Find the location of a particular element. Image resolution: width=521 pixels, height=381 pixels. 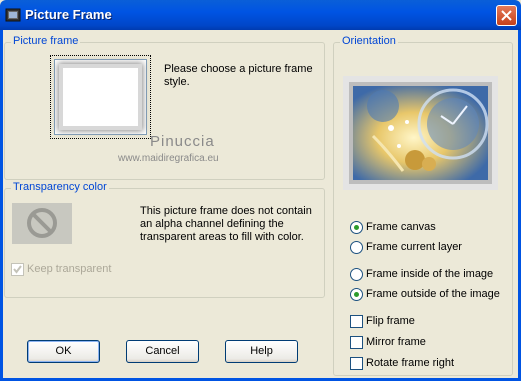

window-title: Picture Frame is located at coordinates (68, 14).